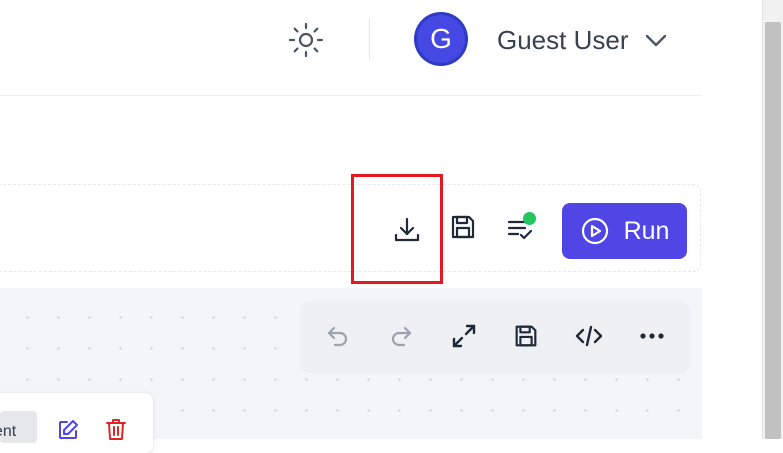 This screenshot has height=453, width=783. I want to click on redo-icon, so click(401, 336).